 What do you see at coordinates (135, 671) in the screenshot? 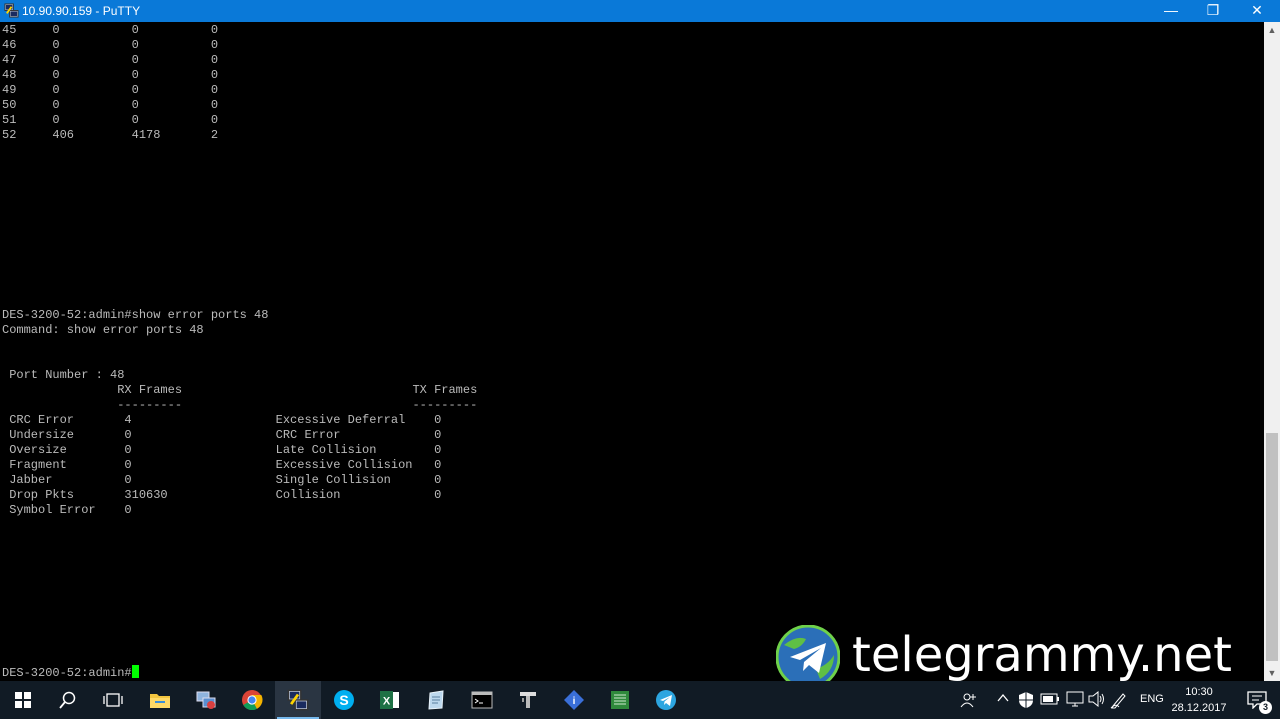
I see `terminal-cursor` at bounding box center [135, 671].